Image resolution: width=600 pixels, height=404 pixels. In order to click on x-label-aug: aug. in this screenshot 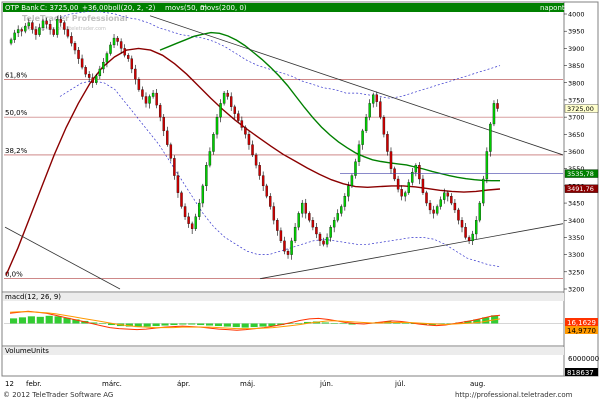, I will do `click(477, 384)`.